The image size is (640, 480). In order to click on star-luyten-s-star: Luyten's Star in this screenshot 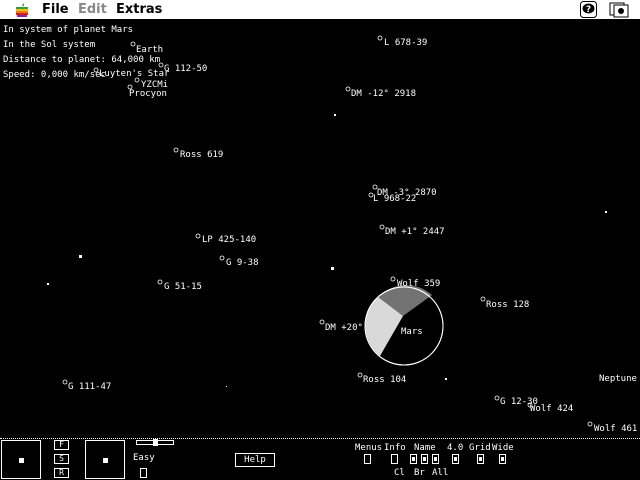, I will do `click(131, 73)`.